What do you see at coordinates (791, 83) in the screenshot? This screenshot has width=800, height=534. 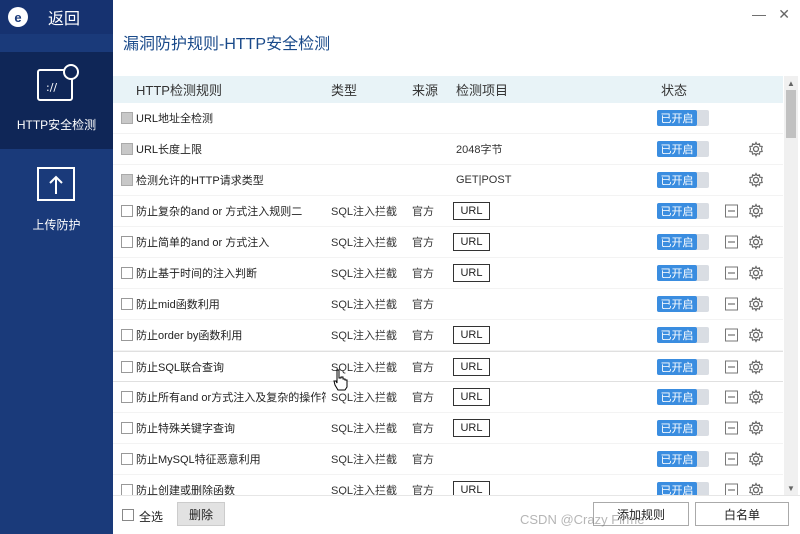 I see `scroll-up-icon: ▲` at bounding box center [791, 83].